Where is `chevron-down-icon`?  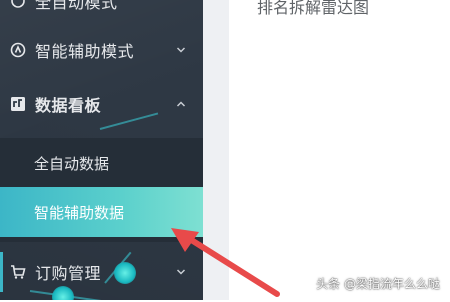
chevron-down-icon is located at coordinates (181, 50).